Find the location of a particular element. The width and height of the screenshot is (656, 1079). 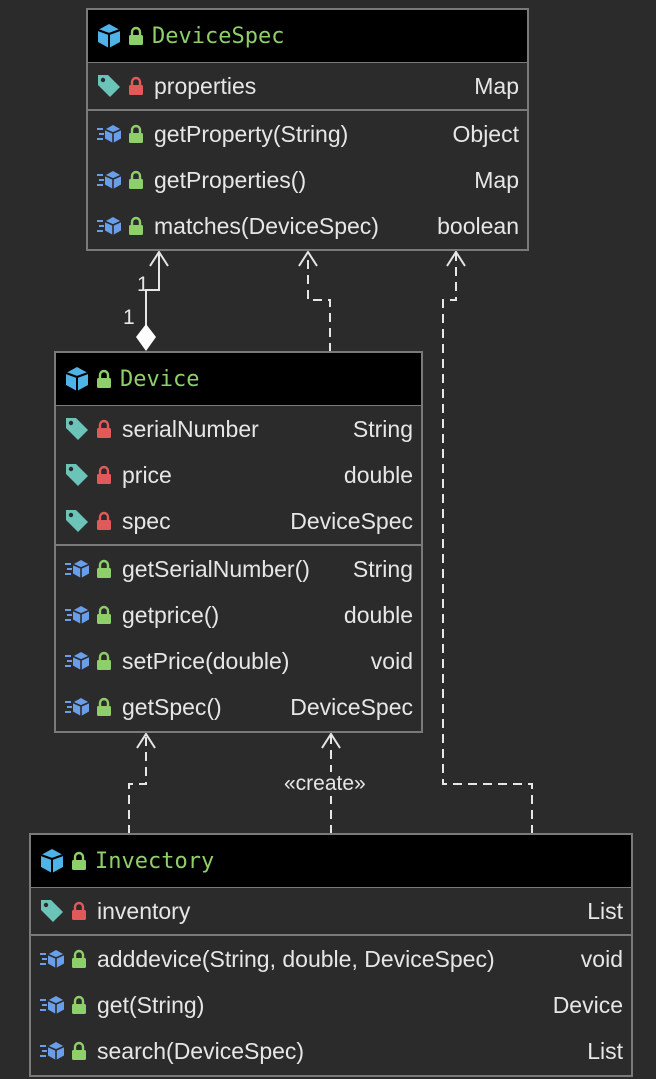

field-row: inventory List is located at coordinates (331, 911).